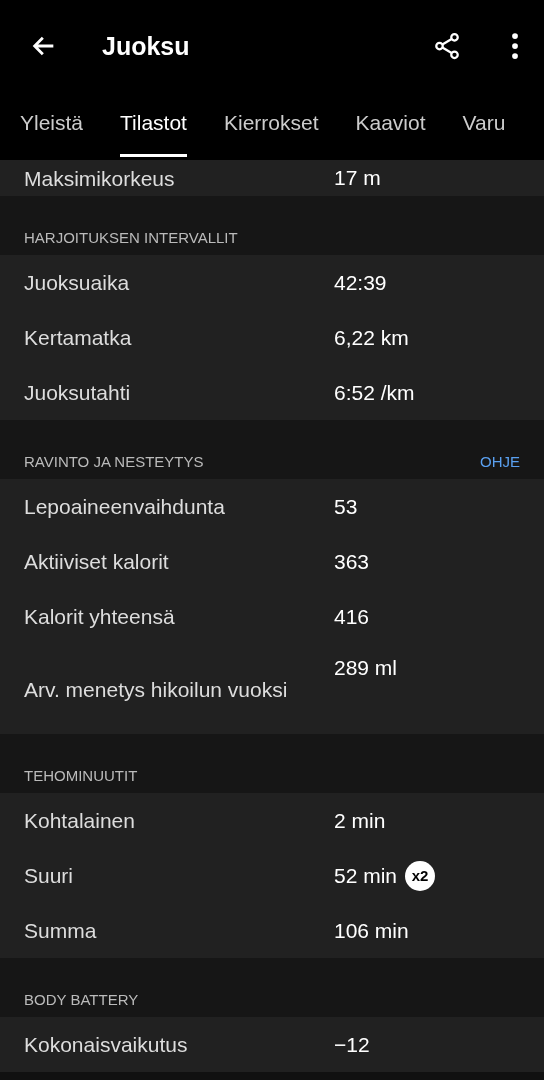  I want to click on stat-value: −12, so click(352, 1044).